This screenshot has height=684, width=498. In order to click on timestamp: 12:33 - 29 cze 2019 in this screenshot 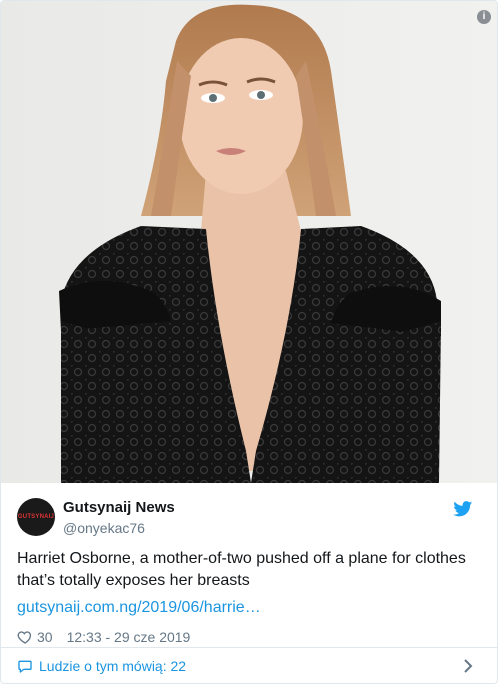, I will do `click(129, 637)`.